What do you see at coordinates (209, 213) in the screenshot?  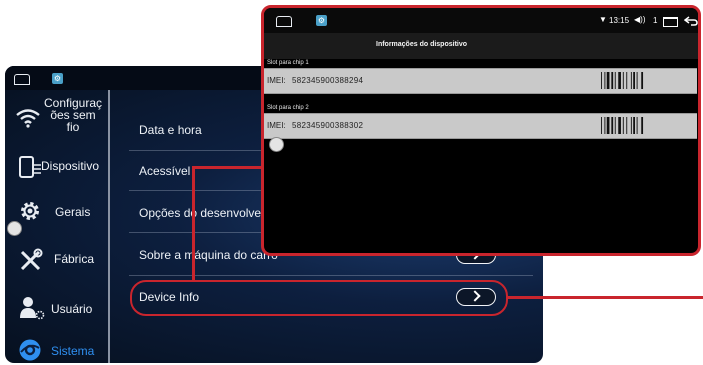 I see `menu-item-label: Opções do desenvolvedor` at bounding box center [209, 213].